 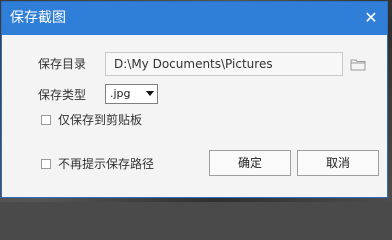 I want to click on dialog-titlebar: 保存截图 ✕, so click(x=194, y=18).